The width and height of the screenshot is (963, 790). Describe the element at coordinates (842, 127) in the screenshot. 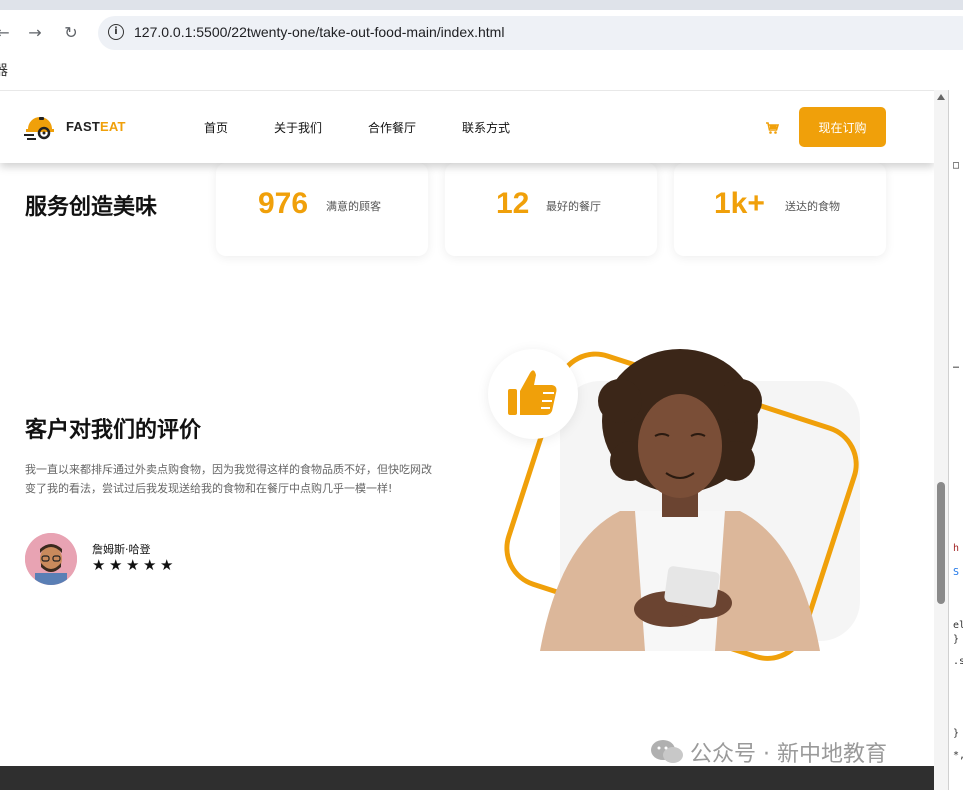

I see `order-now-button: 现在订购` at that location.